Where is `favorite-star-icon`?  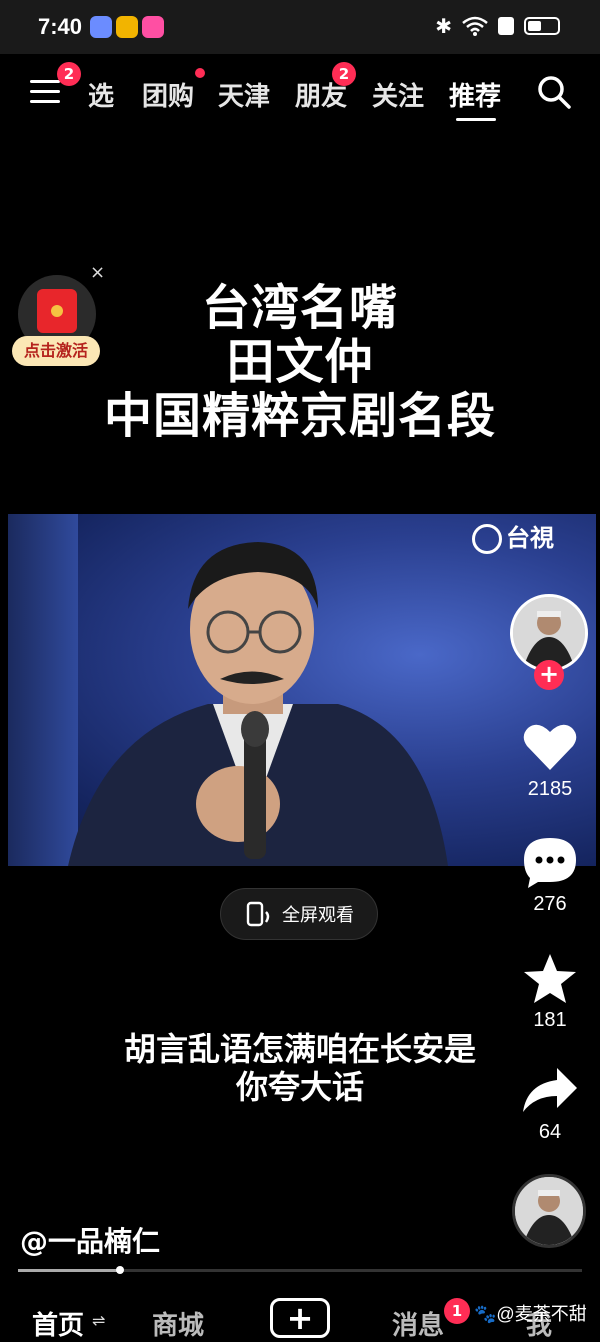
favorite-star-icon is located at coordinates (550, 979).